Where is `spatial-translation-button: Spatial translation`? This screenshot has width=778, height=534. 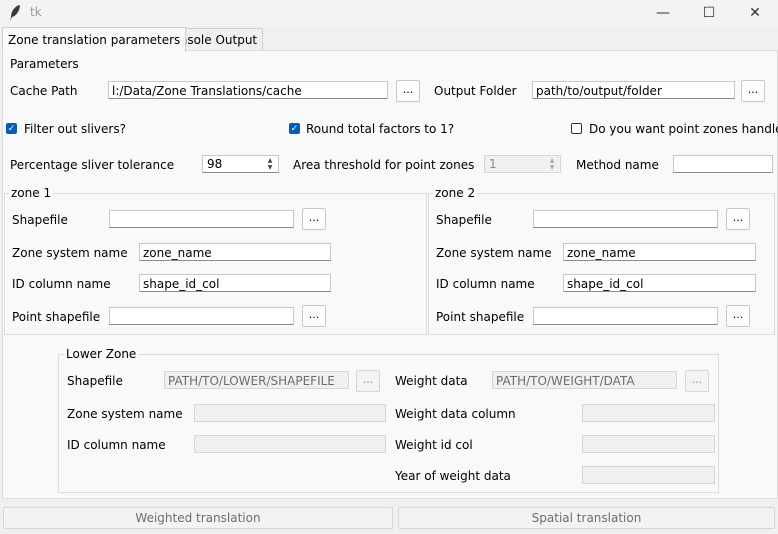
spatial-translation-button: Spatial translation is located at coordinates (586, 518).